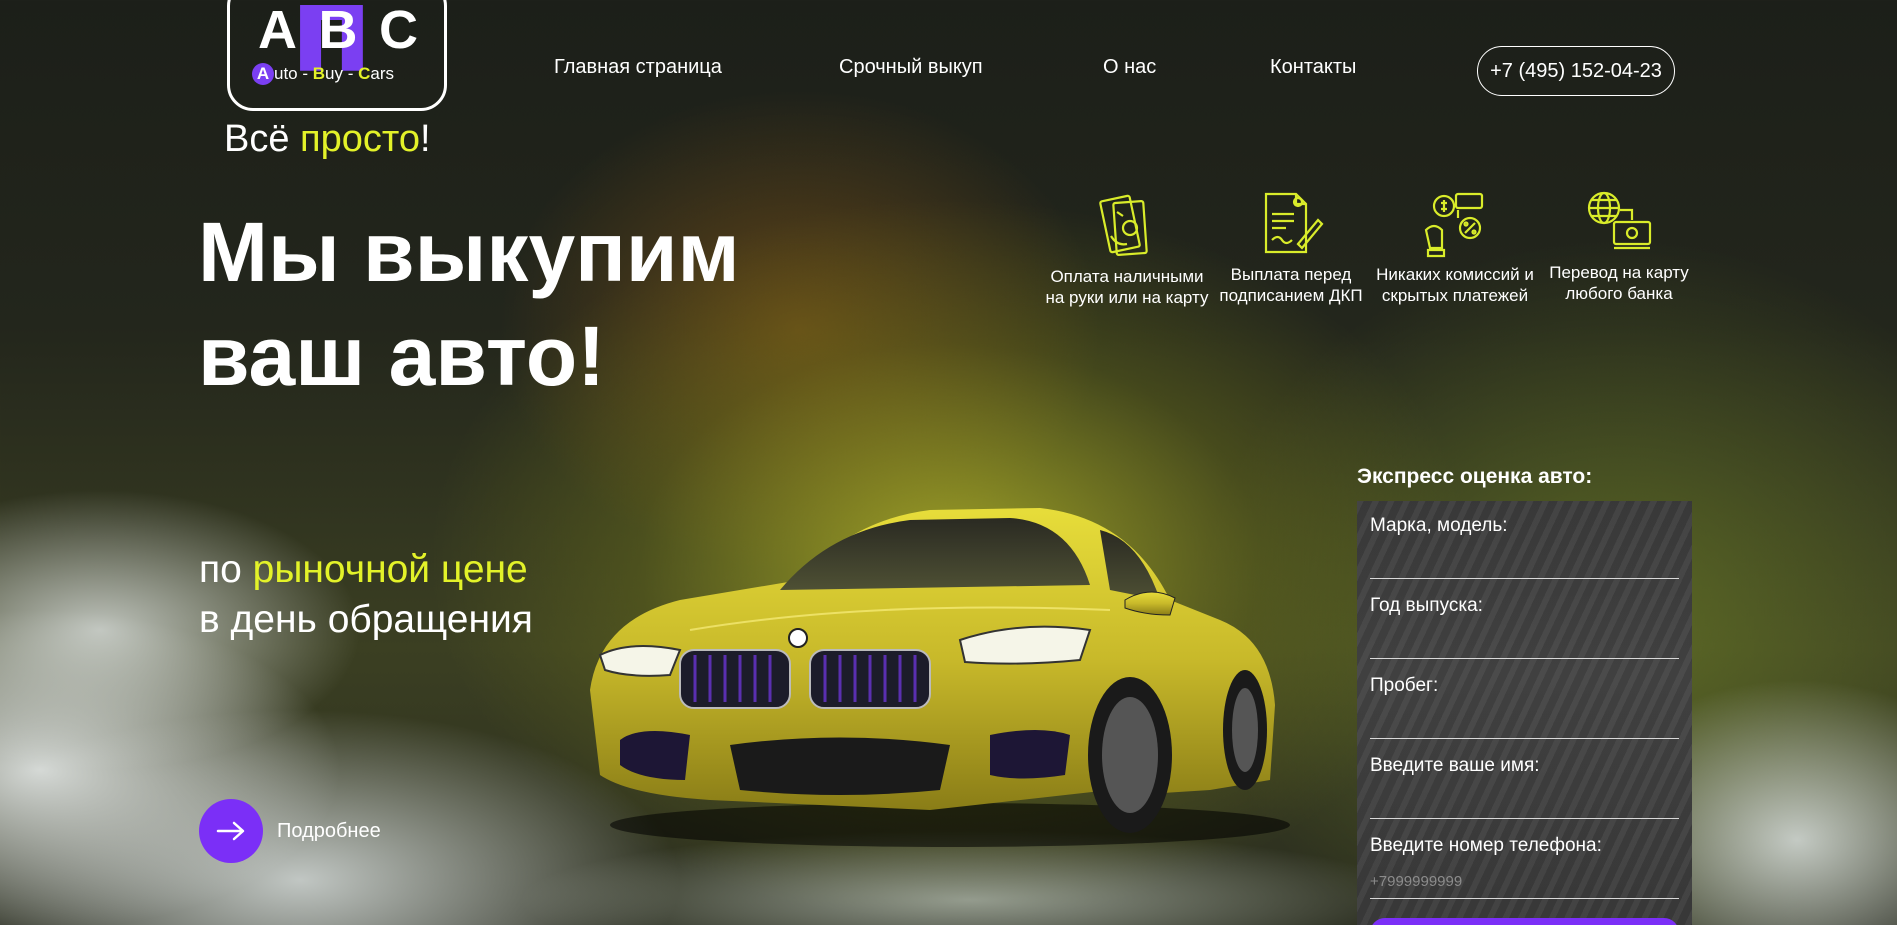 The image size is (1897, 925). What do you see at coordinates (469, 252) in the screenshot?
I see `hero-title-line1: Мы выкупим` at bounding box center [469, 252].